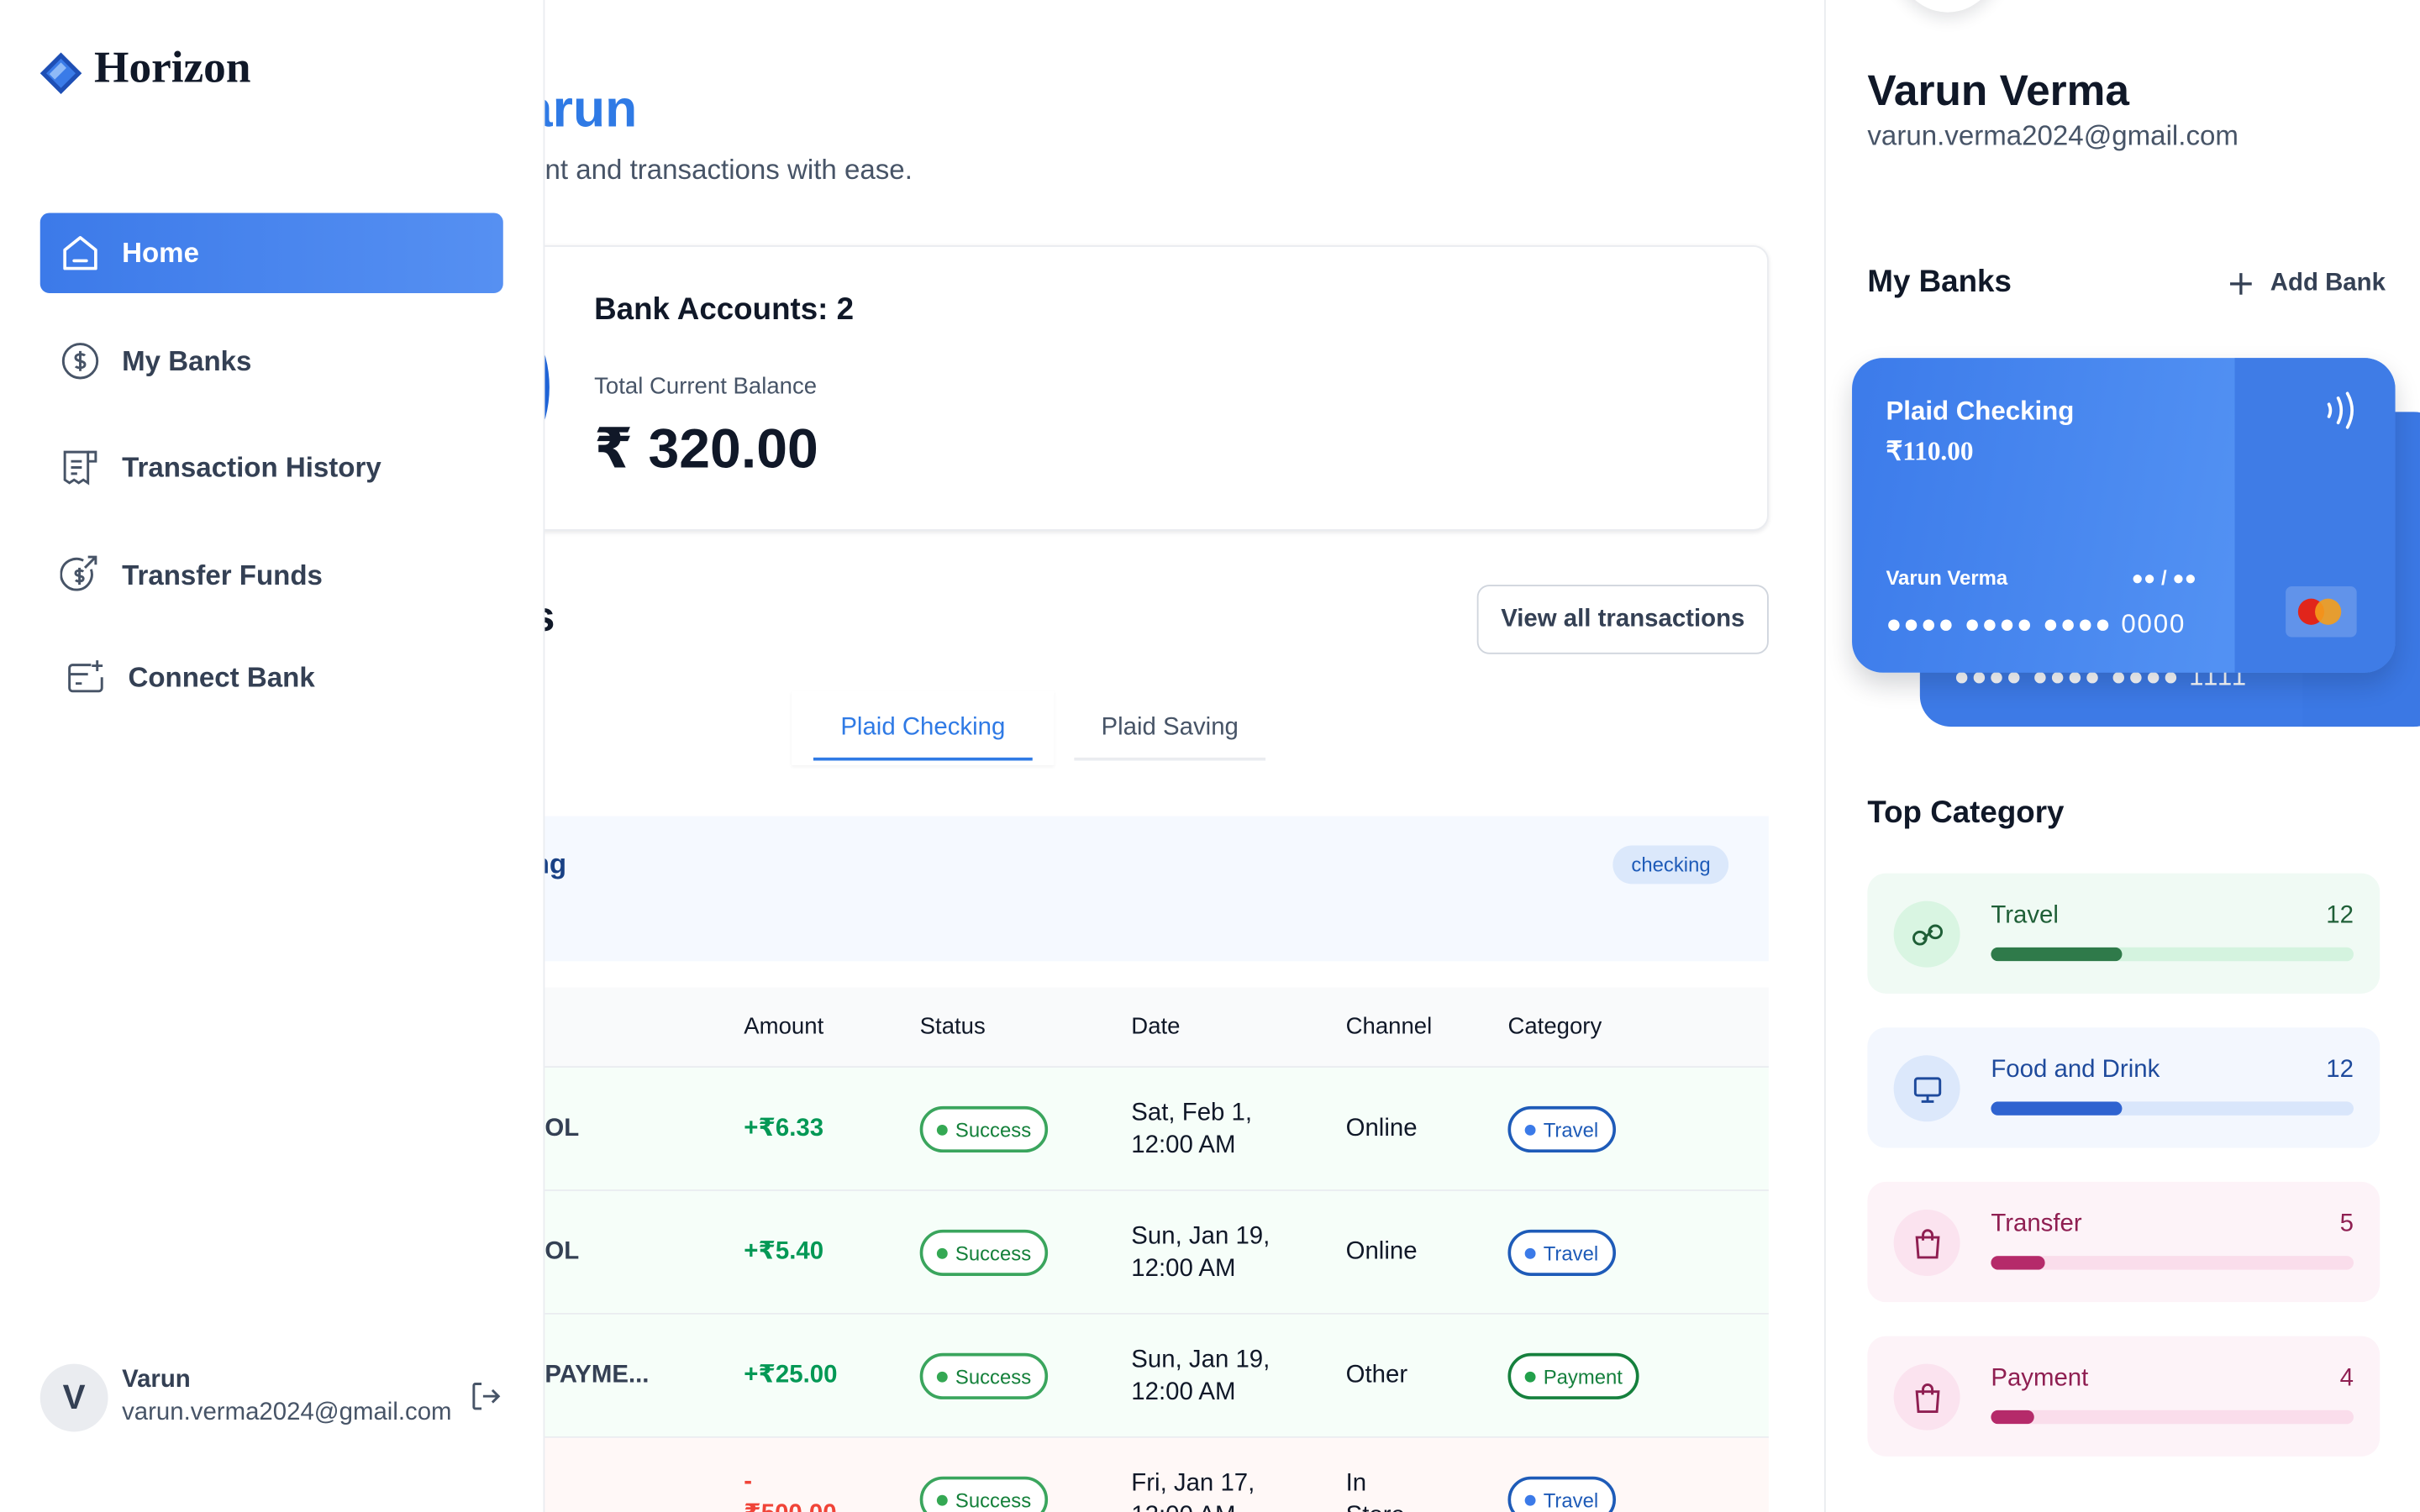 The height and width of the screenshot is (1512, 2420). What do you see at coordinates (157, 1380) in the screenshot?
I see `footer-user-name: Varun` at bounding box center [157, 1380].